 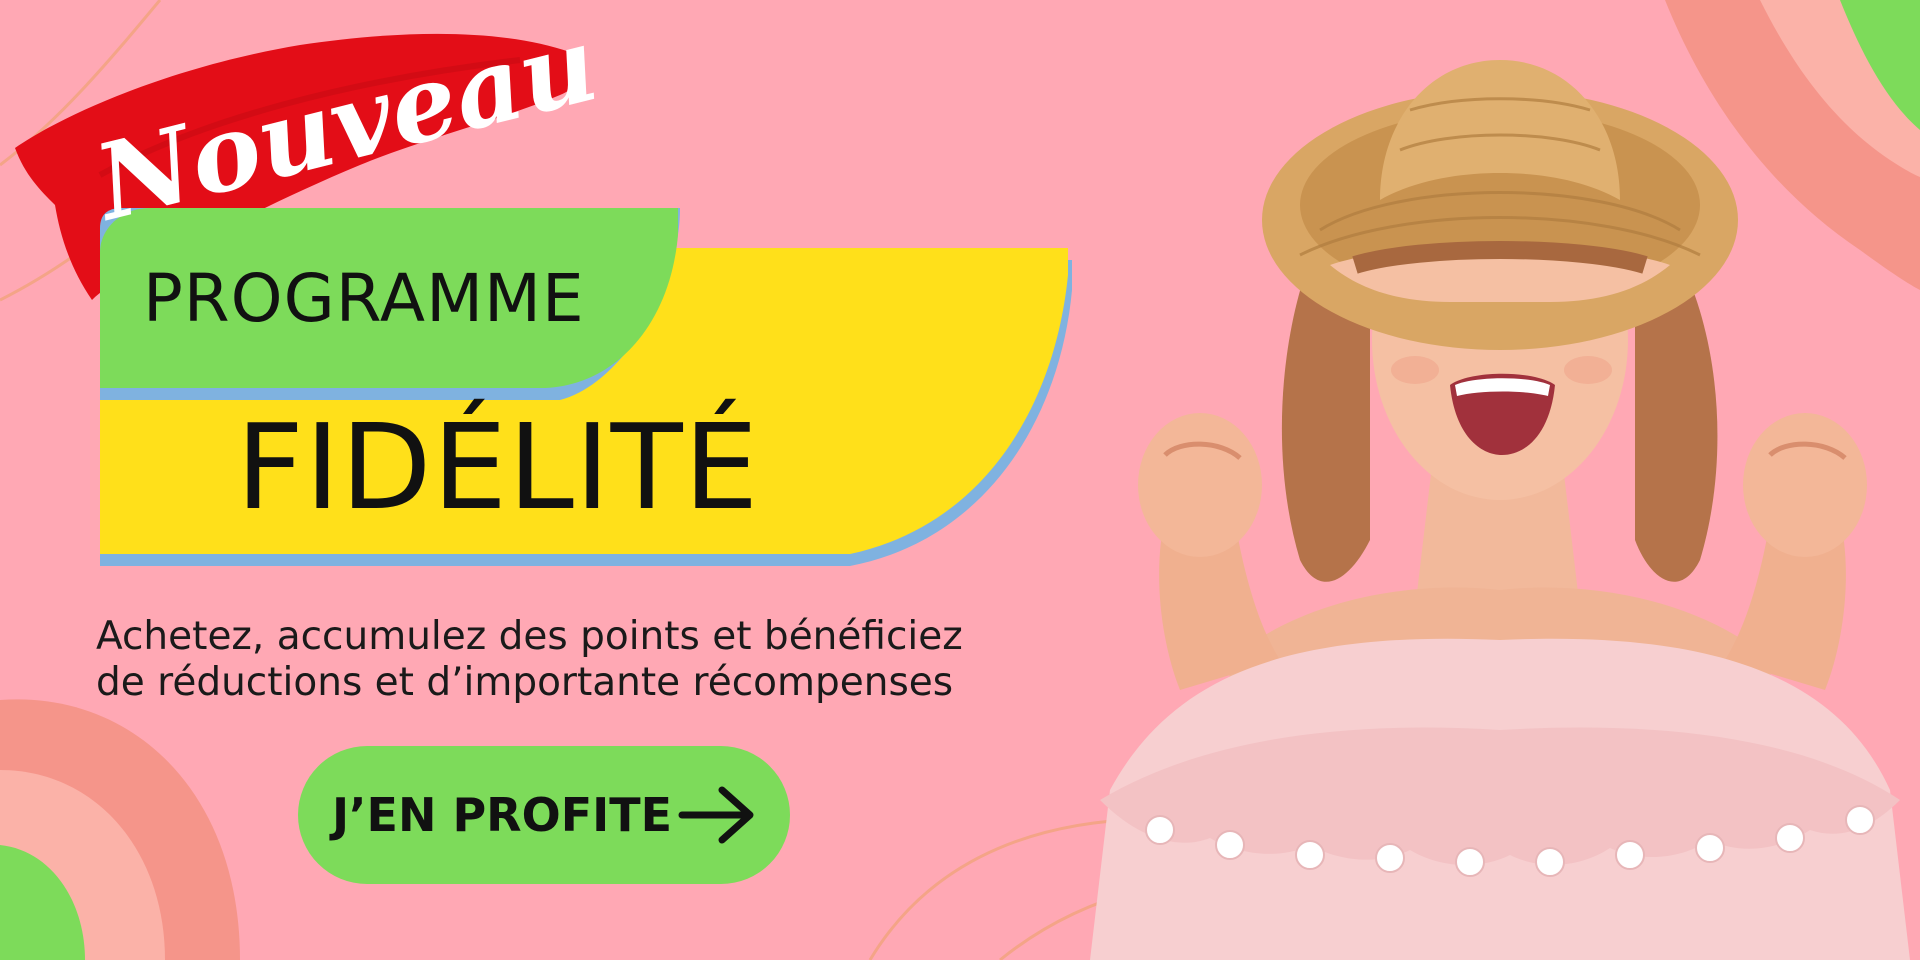 I want to click on left-fist, so click(x=1200, y=485).